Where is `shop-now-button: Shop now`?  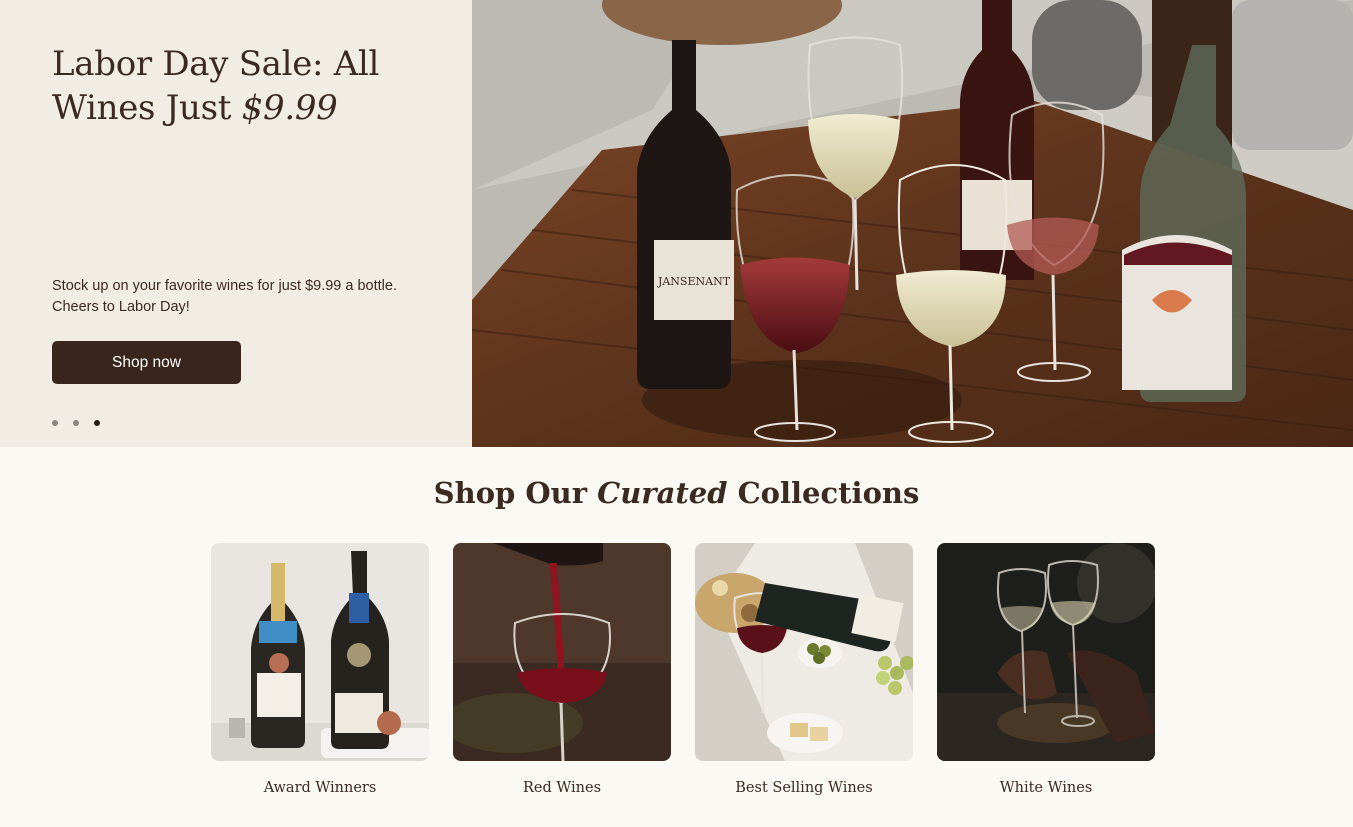 shop-now-button: Shop now is located at coordinates (146, 362).